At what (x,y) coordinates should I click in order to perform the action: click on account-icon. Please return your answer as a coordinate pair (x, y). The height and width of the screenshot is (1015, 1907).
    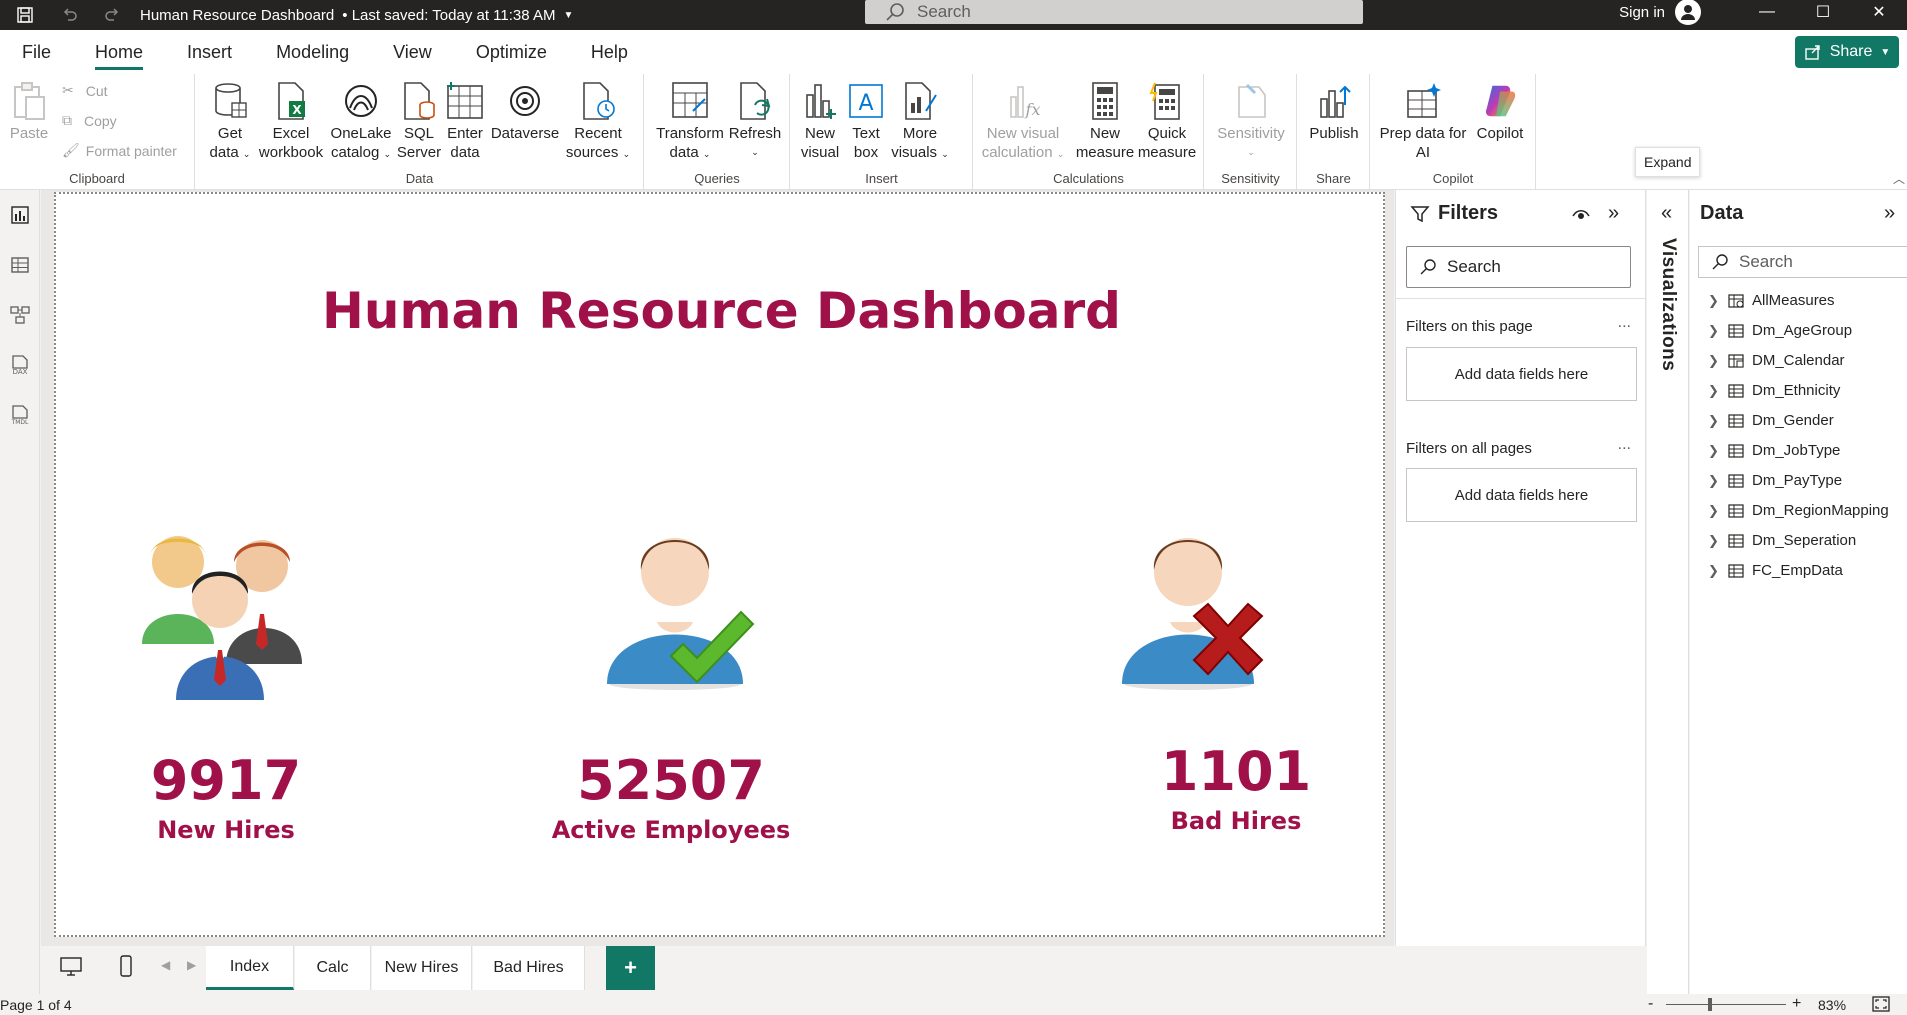
    Looking at the image, I should click on (1688, 12).